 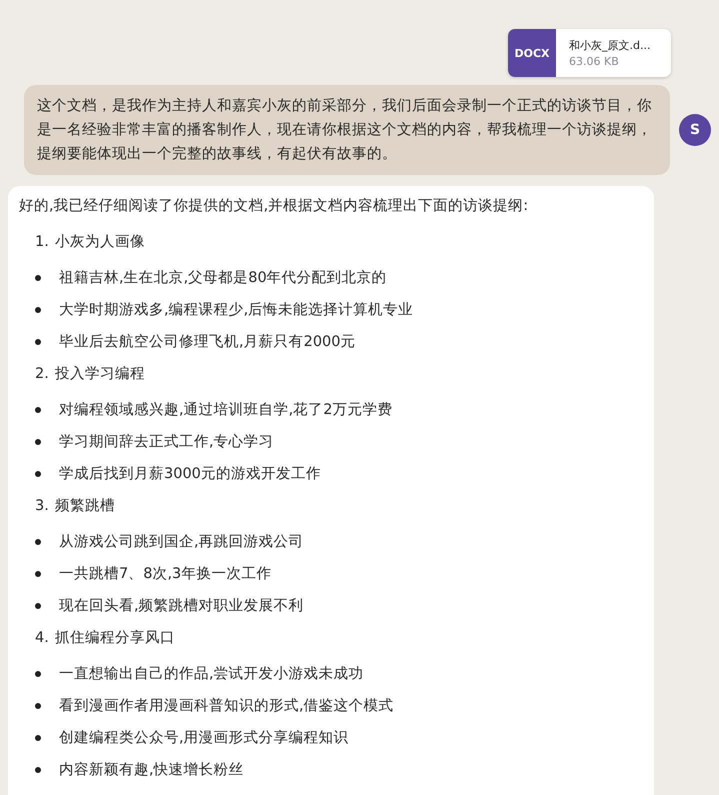 What do you see at coordinates (166, 442) in the screenshot?
I see `bullet-text: 学习期间辞去正式工作,专心学习` at bounding box center [166, 442].